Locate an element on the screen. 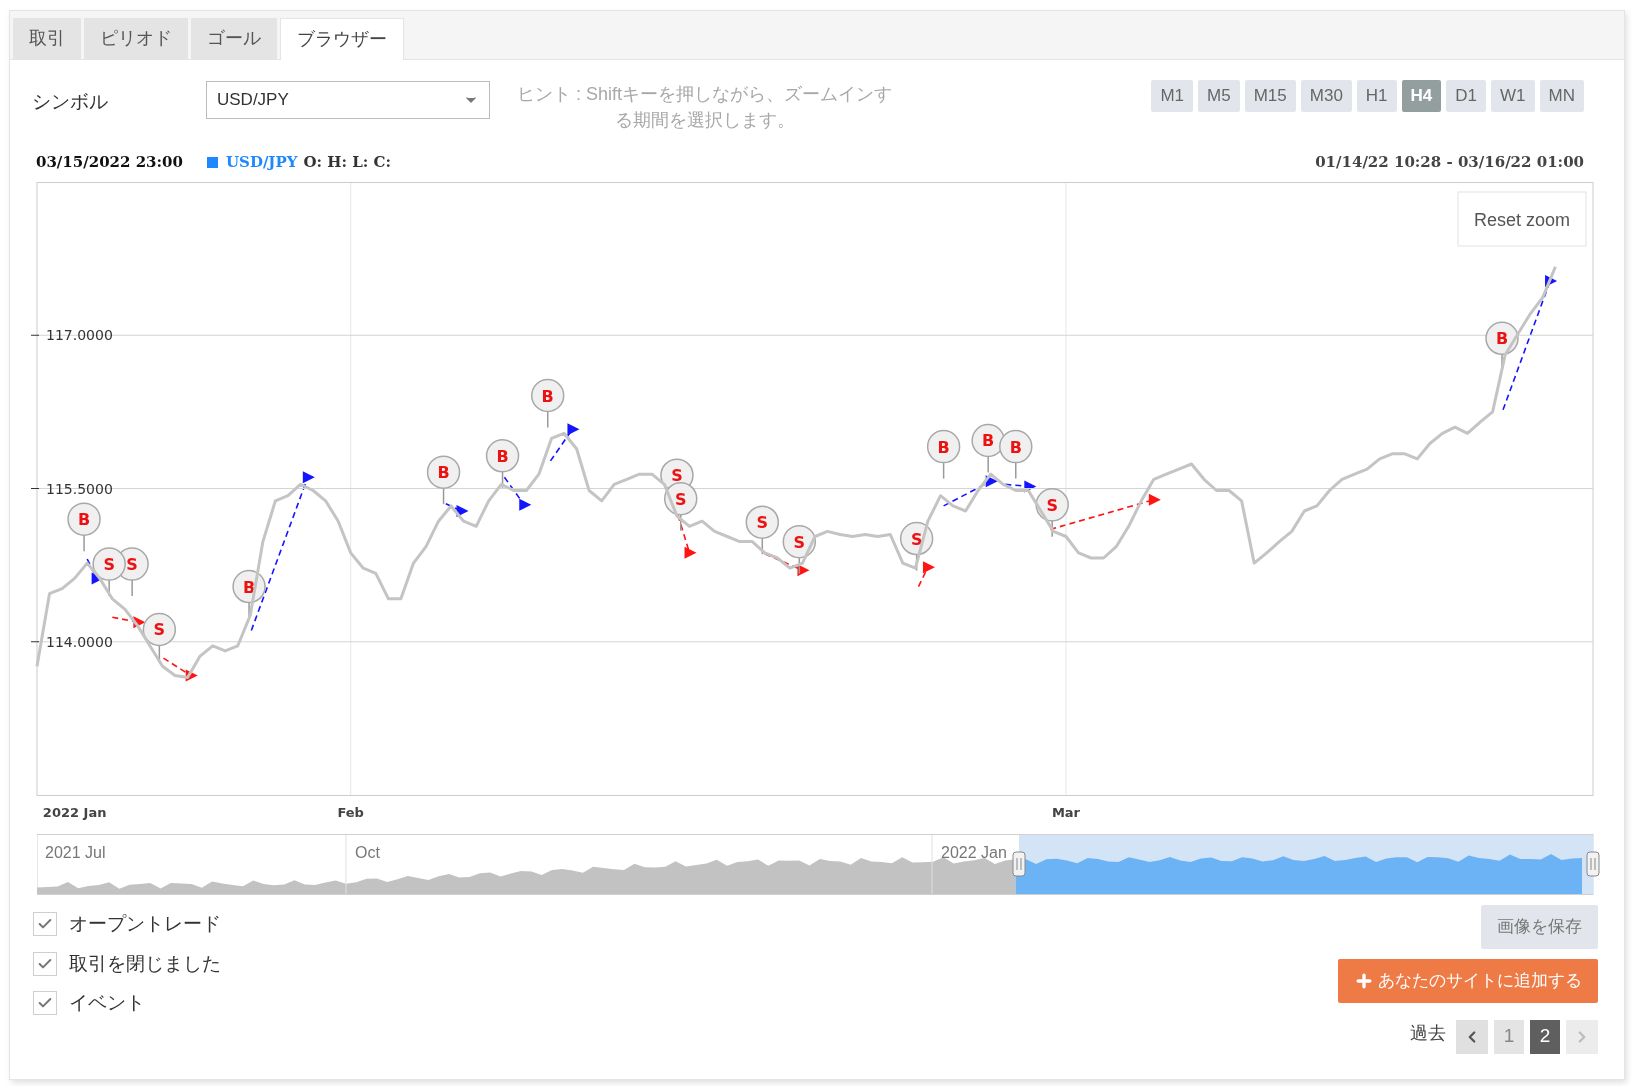 This screenshot has width=1633, height=1086. y-tick-label: 117.0000 is located at coordinates (79, 335).